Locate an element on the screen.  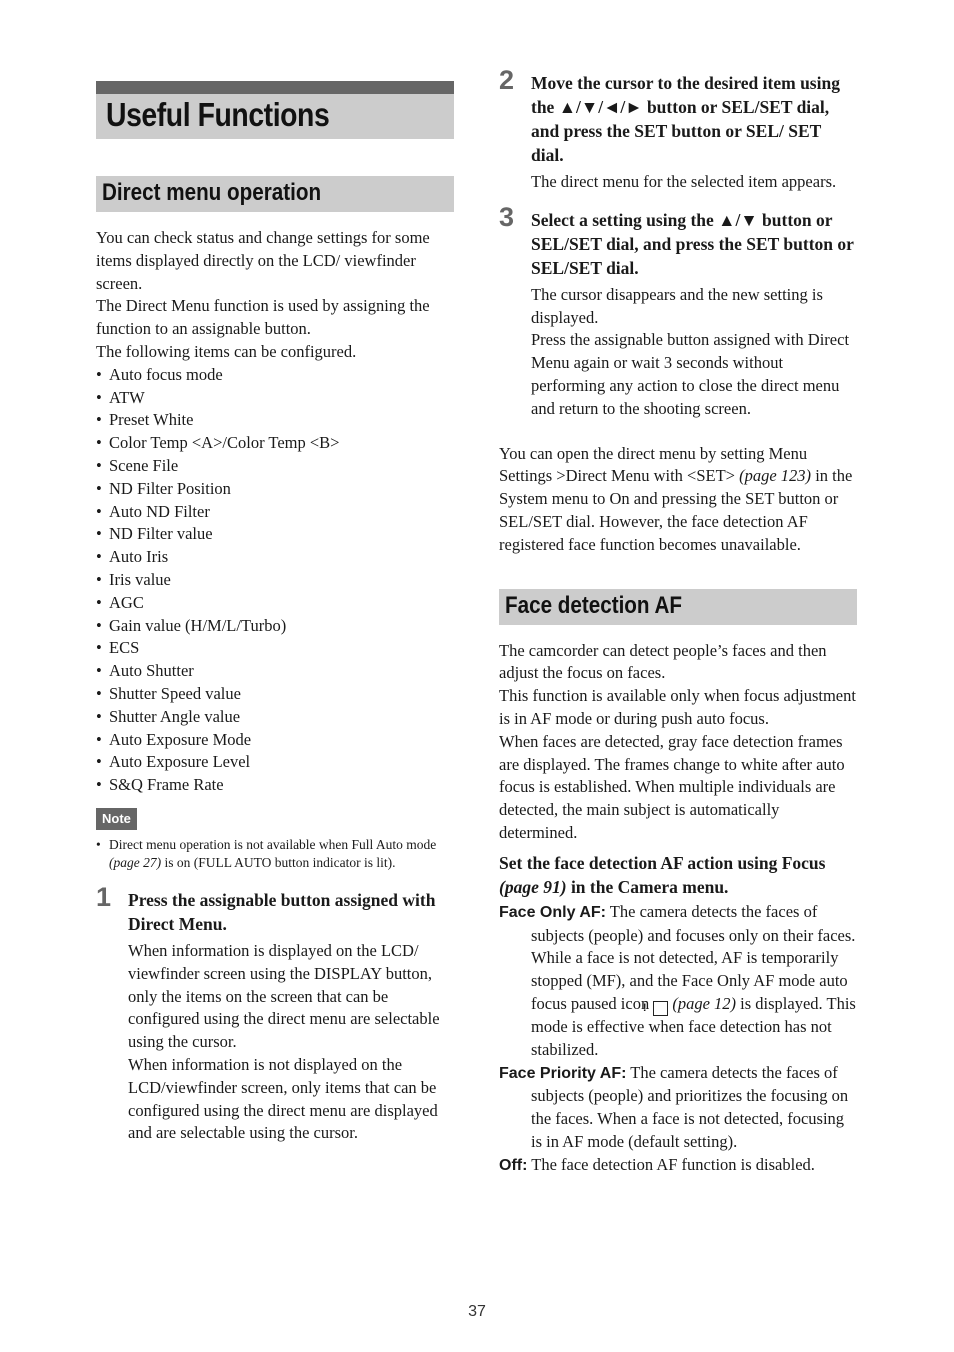
list-item: ECS is located at coordinates (275, 648).